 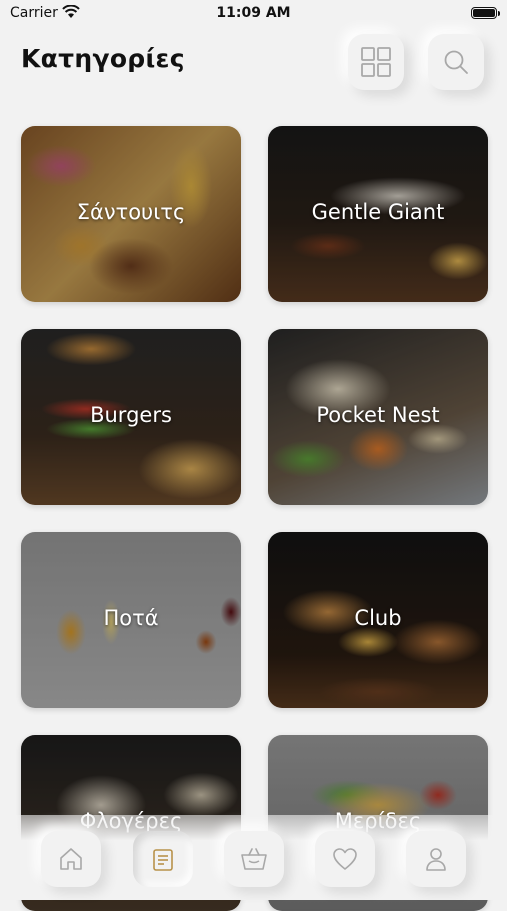 I want to click on category-card-gentle-giant: Gentle Giant, so click(x=378, y=214).